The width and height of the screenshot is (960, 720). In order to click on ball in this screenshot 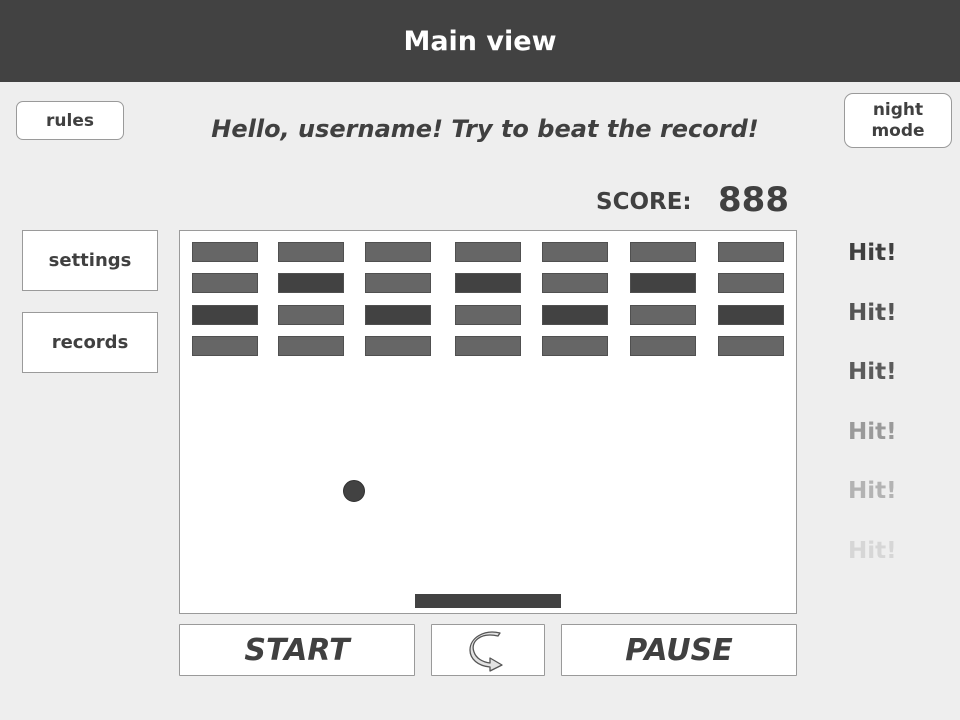, I will do `click(354, 491)`.